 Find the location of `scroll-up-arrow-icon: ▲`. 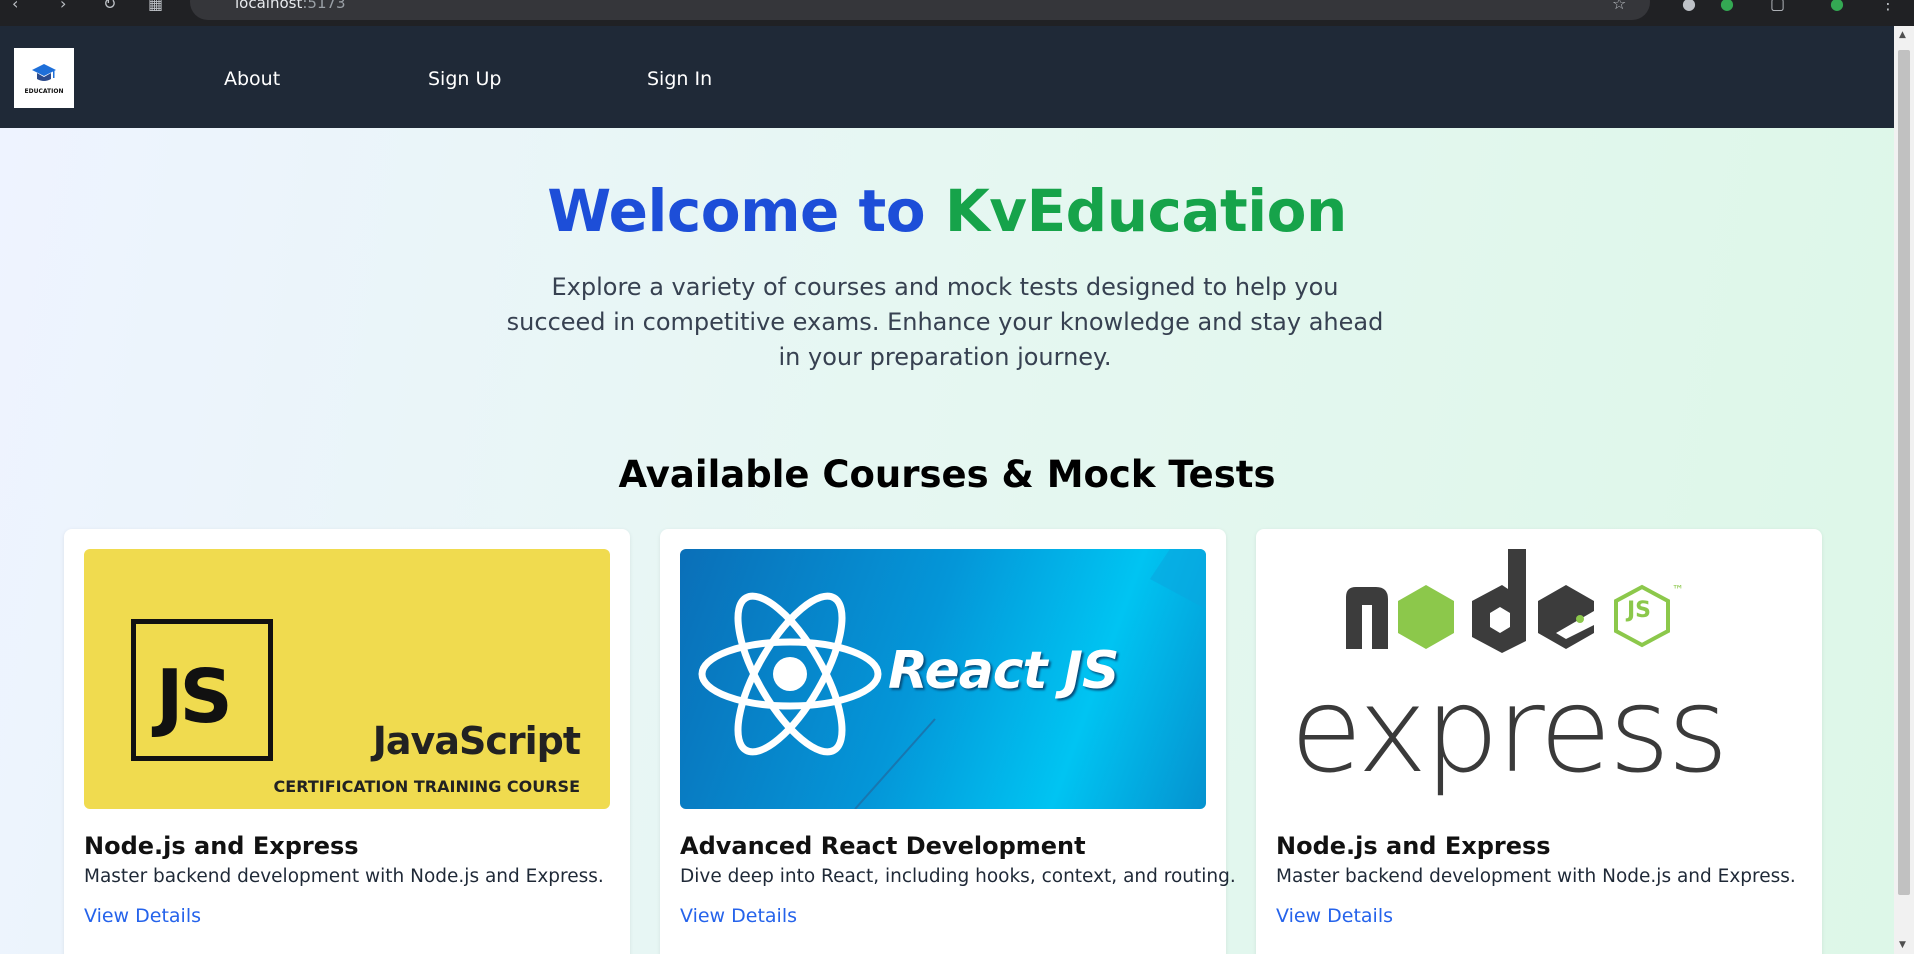

scroll-up-arrow-icon: ▲ is located at coordinates (1902, 35).